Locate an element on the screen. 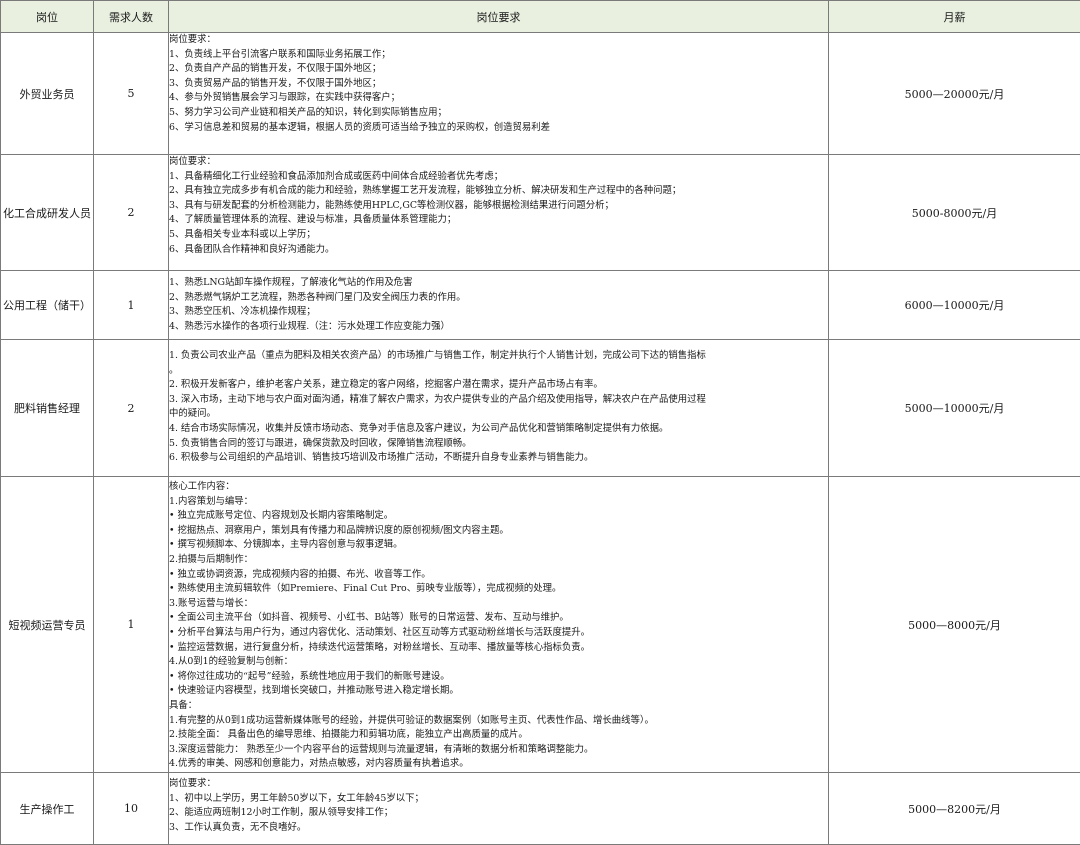 This screenshot has height=845, width=1080. job-count: 10 is located at coordinates (131, 809).